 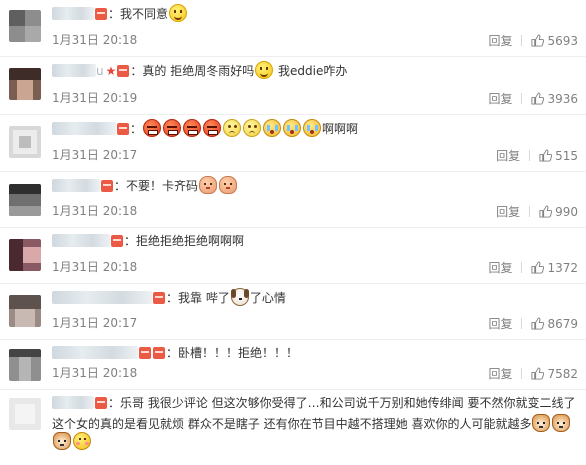 What do you see at coordinates (562, 374) in the screenshot?
I see `like-count: 7582` at bounding box center [562, 374].